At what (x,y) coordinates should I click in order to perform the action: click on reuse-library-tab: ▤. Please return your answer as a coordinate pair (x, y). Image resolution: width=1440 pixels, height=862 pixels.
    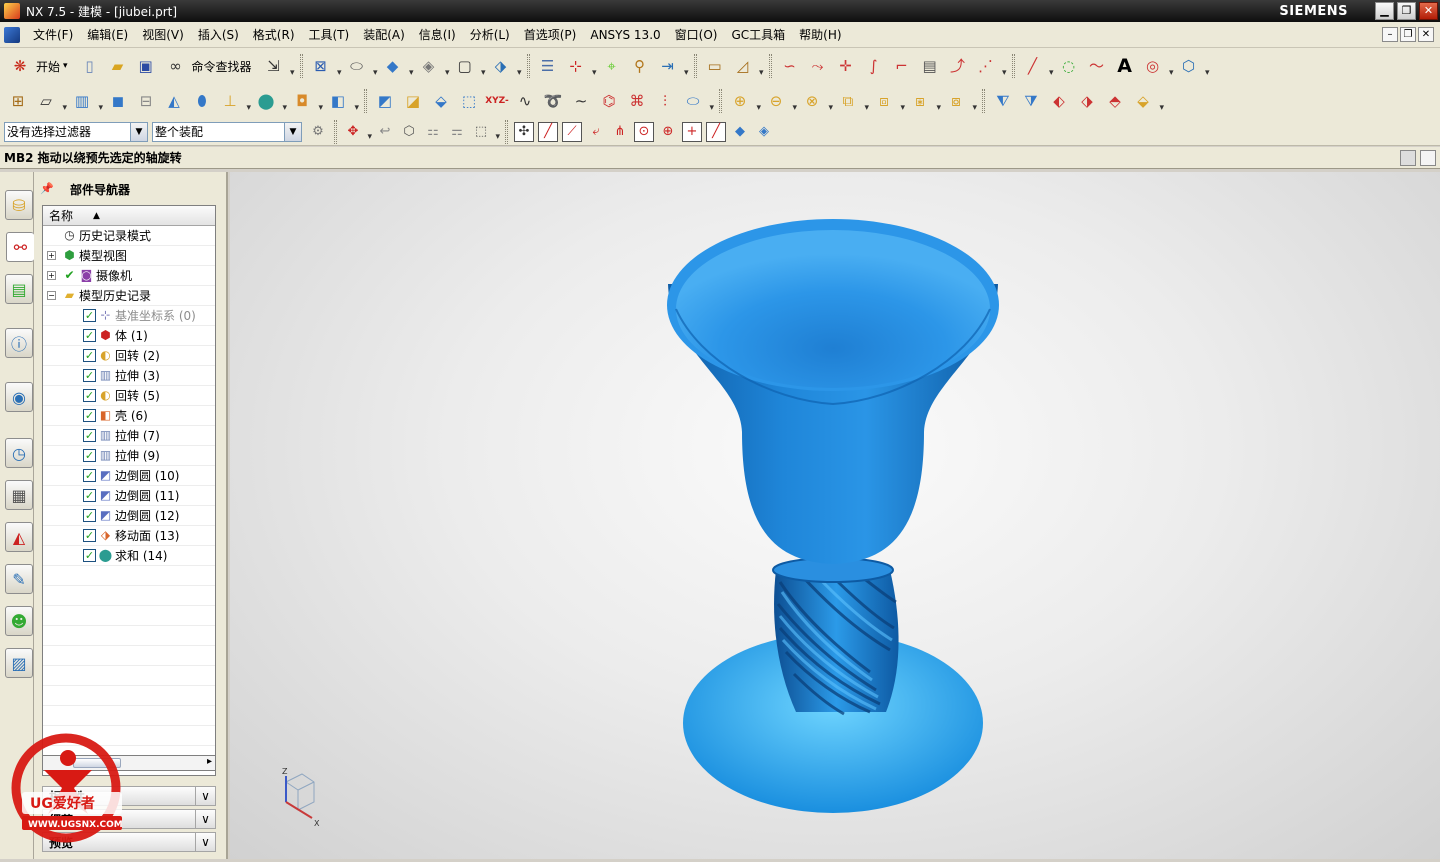
    Looking at the image, I should click on (19, 289).